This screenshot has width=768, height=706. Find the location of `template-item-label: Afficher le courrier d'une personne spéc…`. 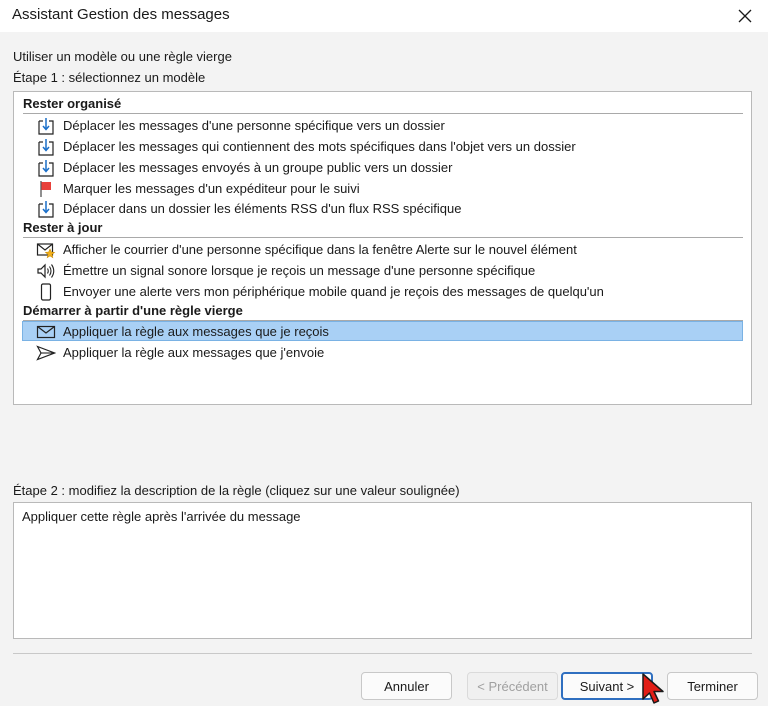

template-item-label: Afficher le courrier d'une personne spéc… is located at coordinates (320, 249).